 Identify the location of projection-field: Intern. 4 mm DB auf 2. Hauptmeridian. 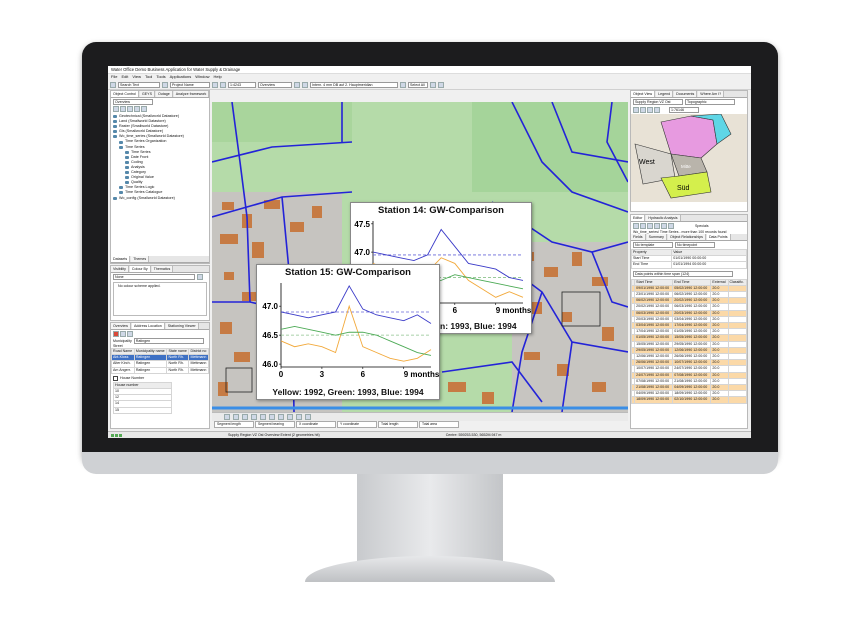
(354, 84).